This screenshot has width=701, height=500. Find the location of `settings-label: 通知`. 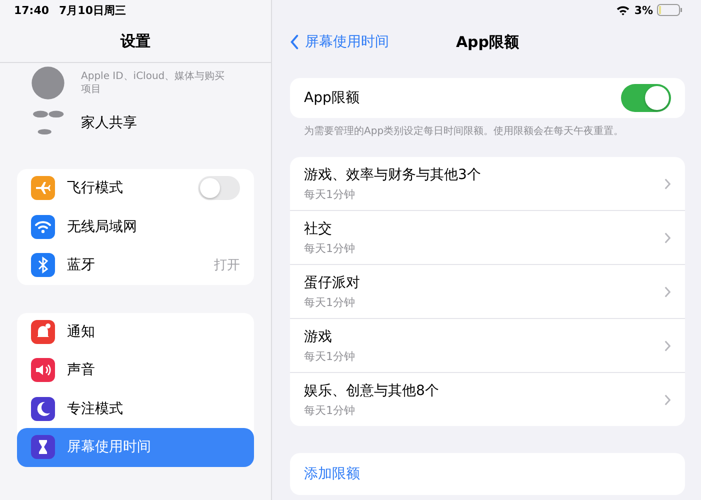

settings-label: 通知 is located at coordinates (81, 331).